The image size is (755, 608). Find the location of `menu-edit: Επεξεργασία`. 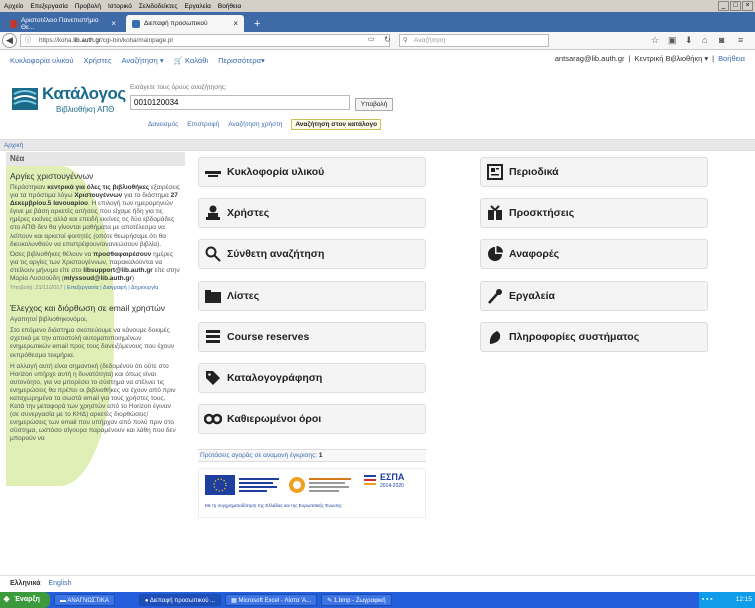

menu-edit: Επεξεργασία is located at coordinates (48, 6).